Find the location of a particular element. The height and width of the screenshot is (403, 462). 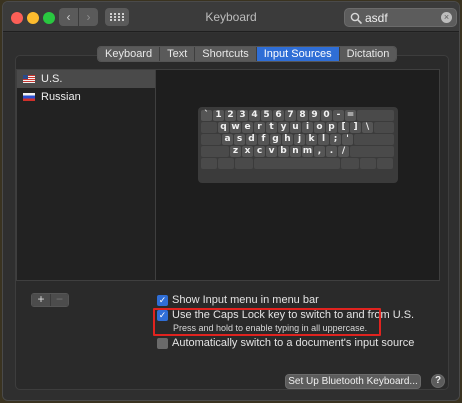

keyboard-key: h is located at coordinates (287, 139).